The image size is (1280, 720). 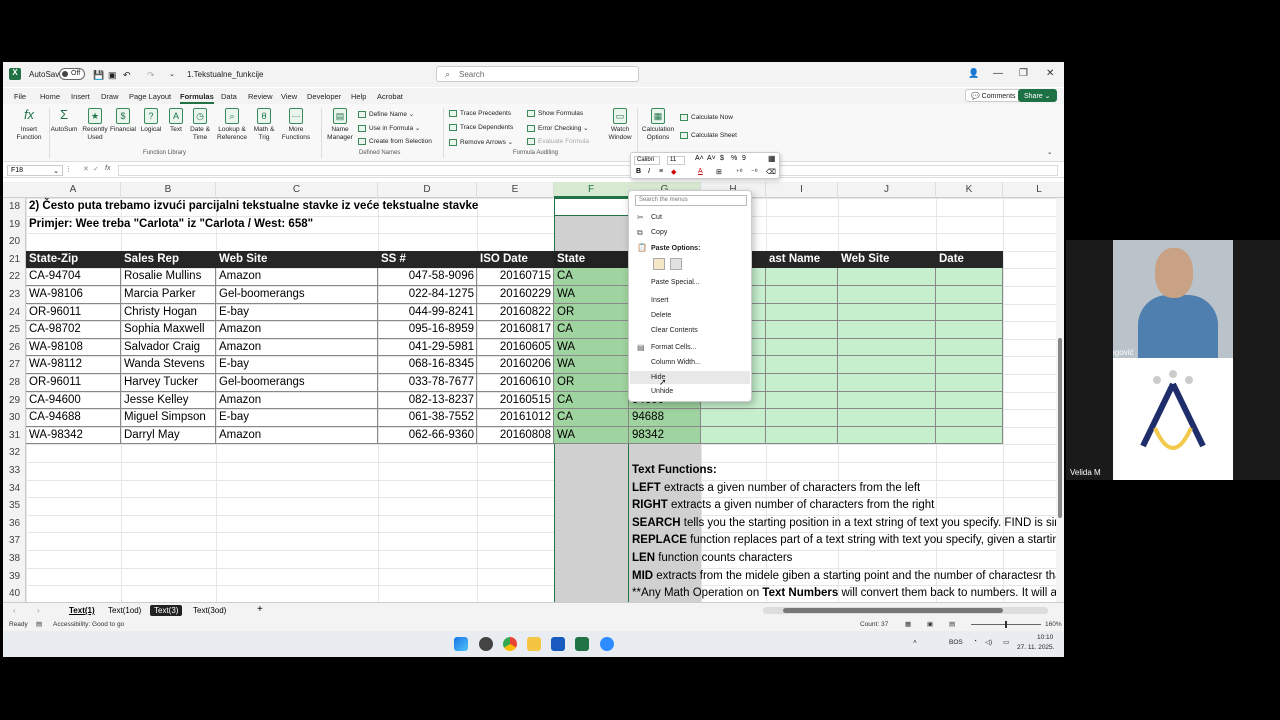 I want to click on percent-icon: %, so click(x=734, y=158).